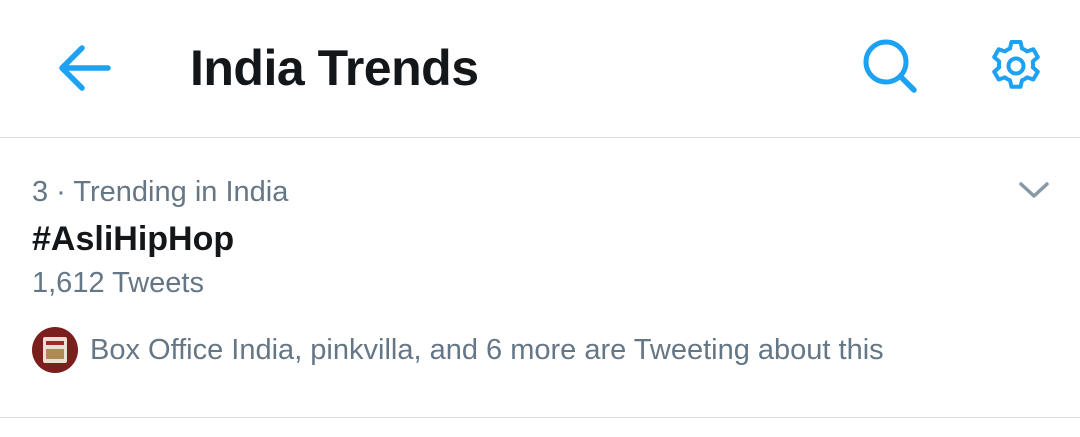 Image resolution: width=1080 pixels, height=437 pixels. Describe the element at coordinates (334, 68) in the screenshot. I see `page-title: India Trends` at that location.